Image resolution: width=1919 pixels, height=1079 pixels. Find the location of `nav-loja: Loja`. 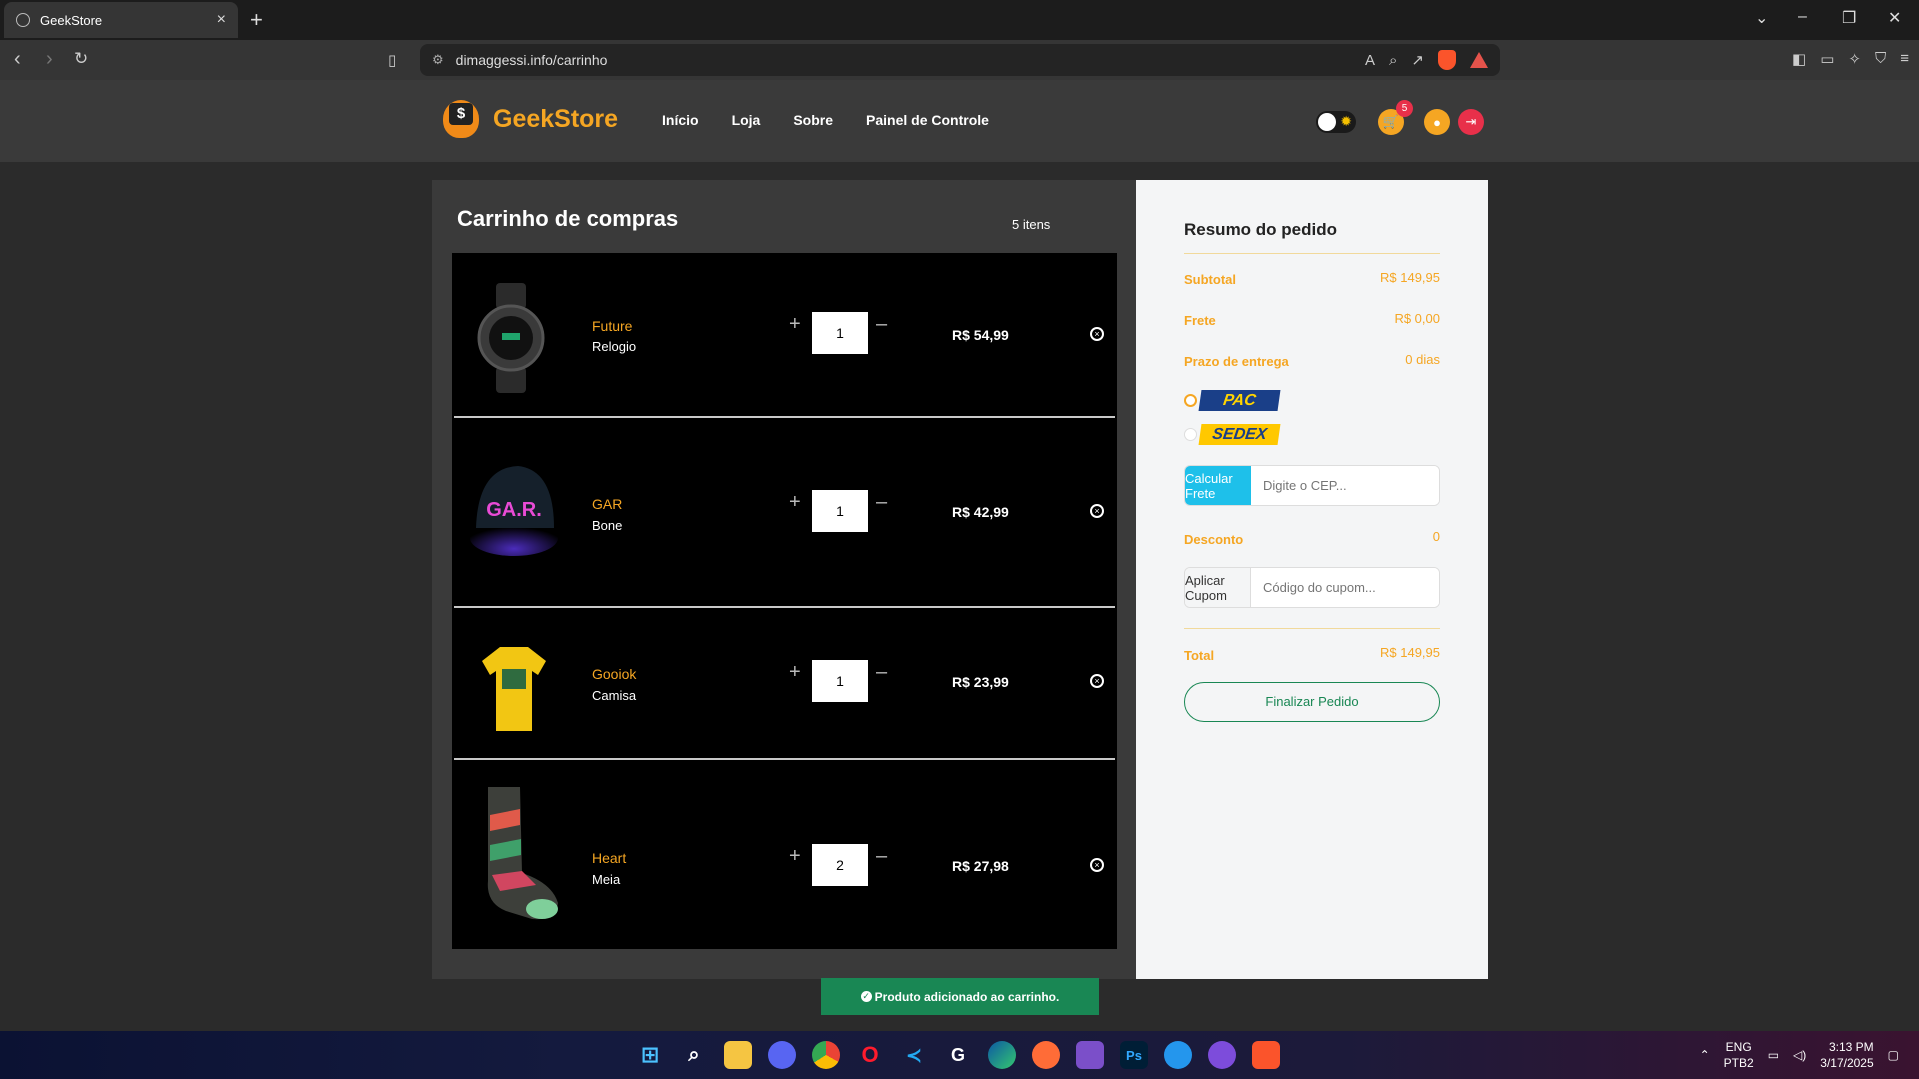

nav-loja: Loja is located at coordinates (746, 120).